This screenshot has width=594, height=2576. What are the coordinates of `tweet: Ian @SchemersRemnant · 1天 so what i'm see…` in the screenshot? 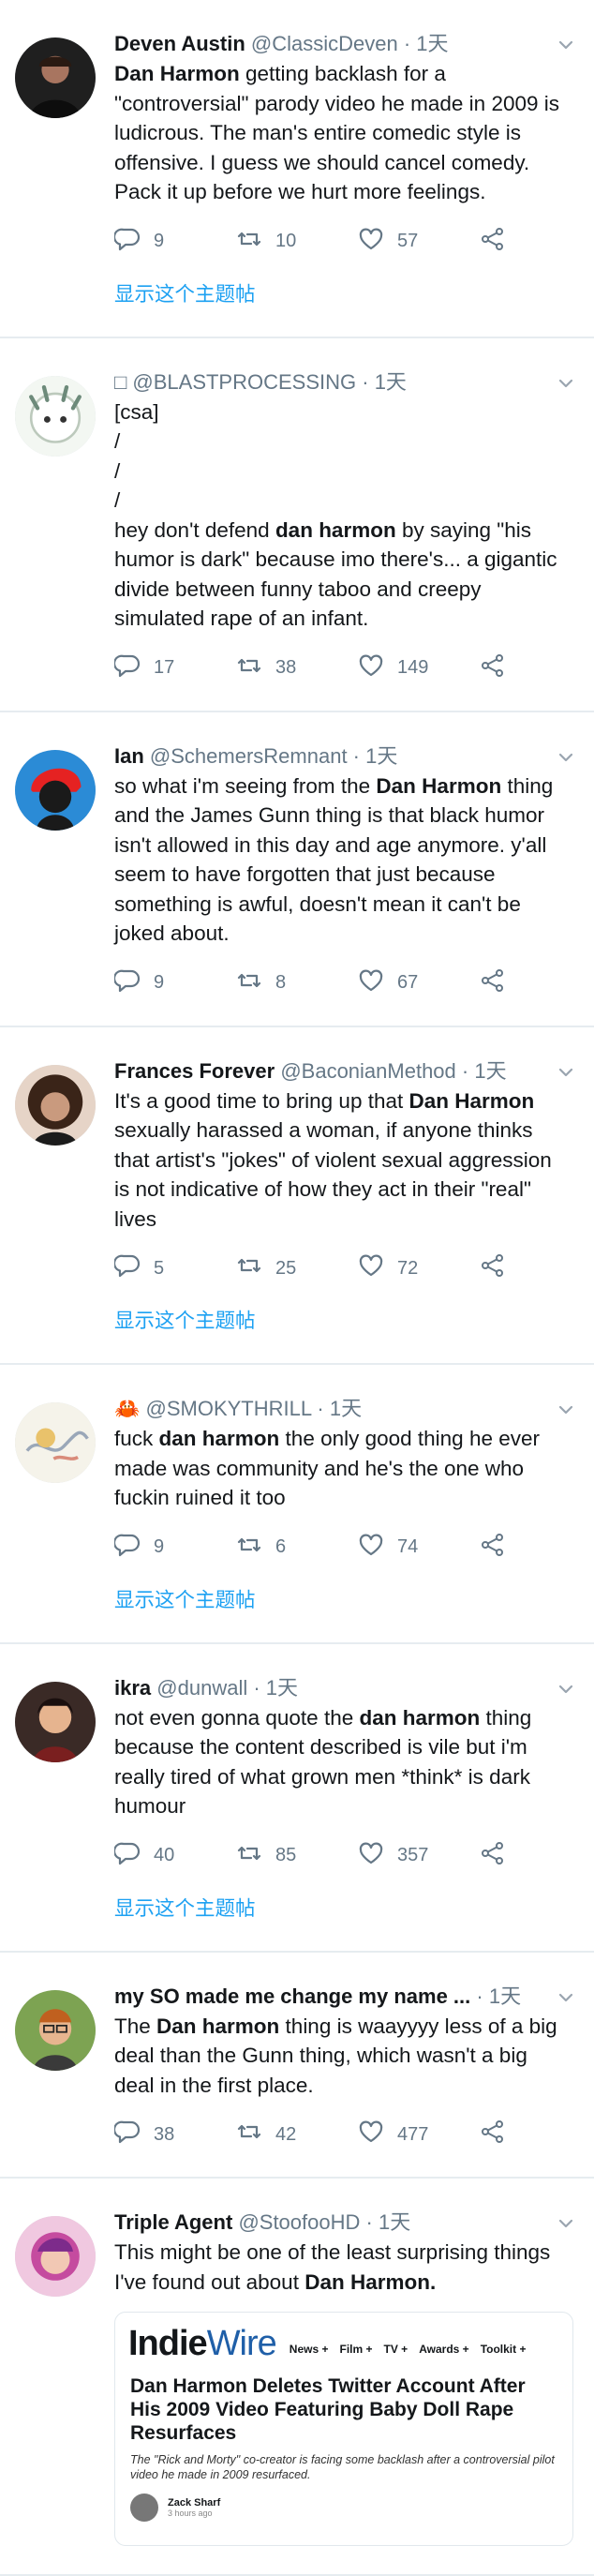 It's located at (297, 869).